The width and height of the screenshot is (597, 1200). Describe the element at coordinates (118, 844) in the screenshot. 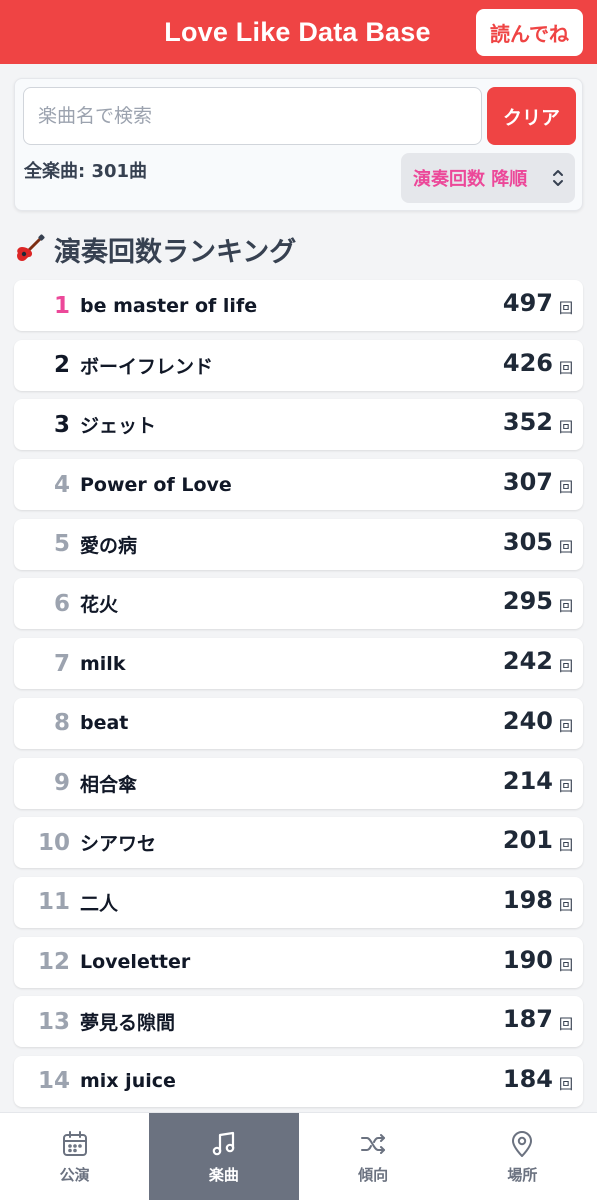

I see `song-title: シアワセ` at that location.